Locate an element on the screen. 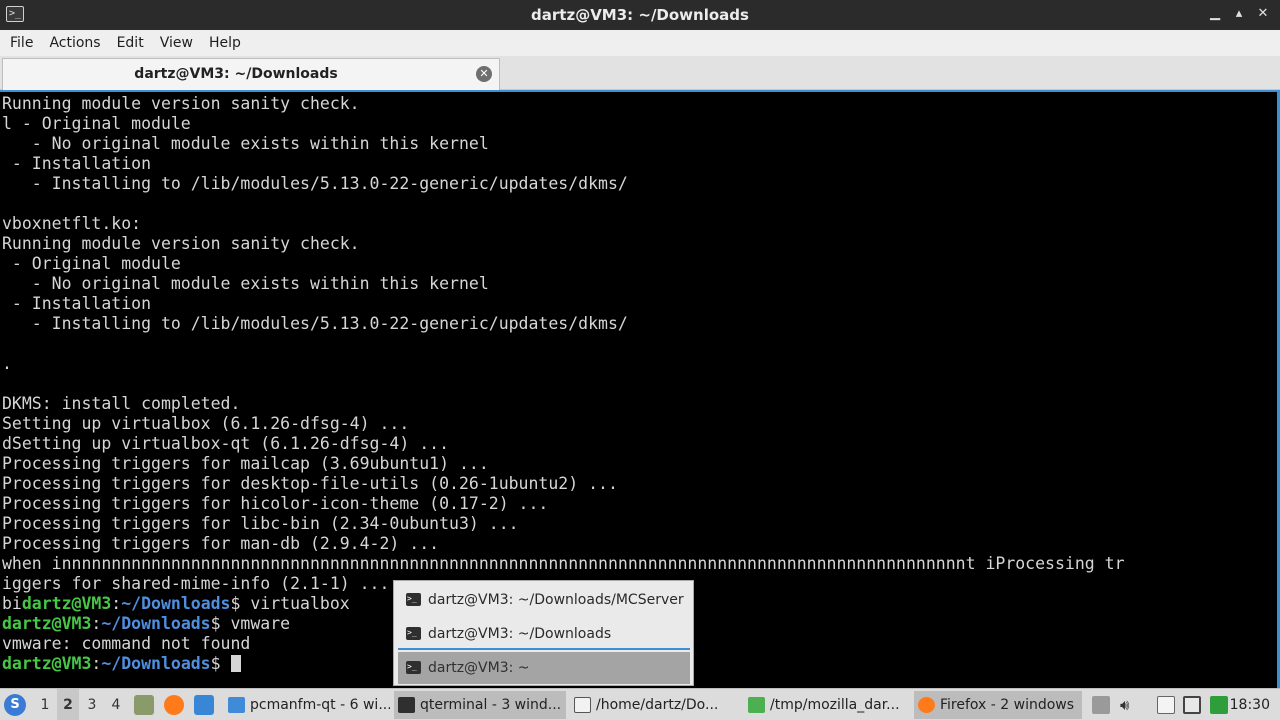 Image resolution: width=1280 pixels, height=720 pixels. terminal-icon is located at coordinates (406, 705).